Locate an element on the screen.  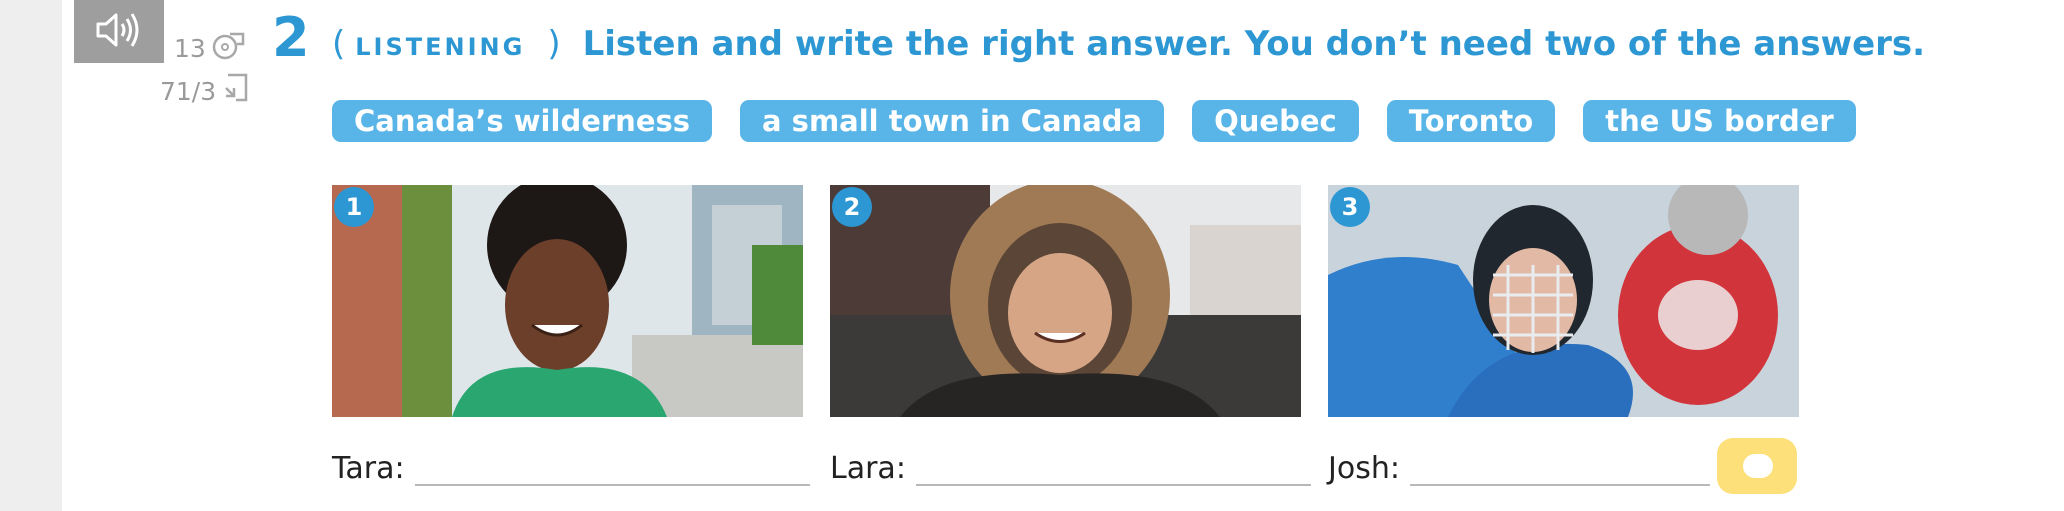
cd-track-ref: 13 is located at coordinates (210, 48).